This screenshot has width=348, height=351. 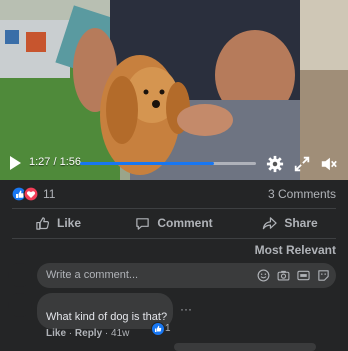 I want to click on comment-meta: Like · Reply · 41w, so click(x=87, y=333).